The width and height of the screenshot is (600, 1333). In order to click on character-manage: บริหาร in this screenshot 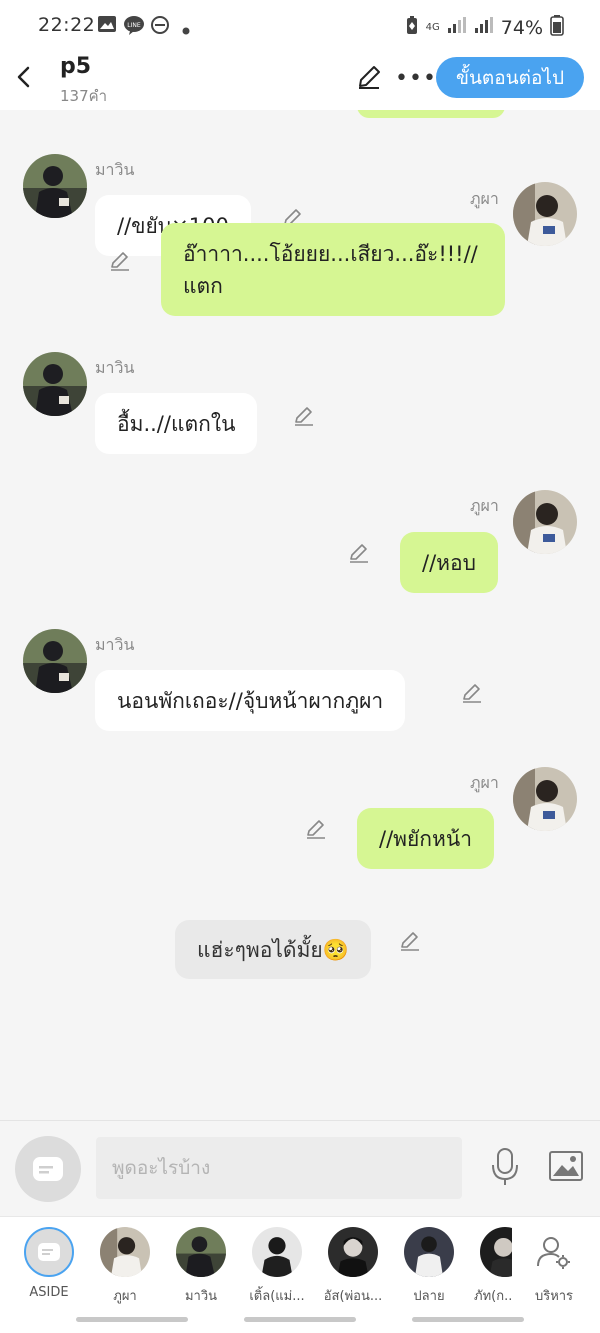, I will do `click(554, 1266)`.